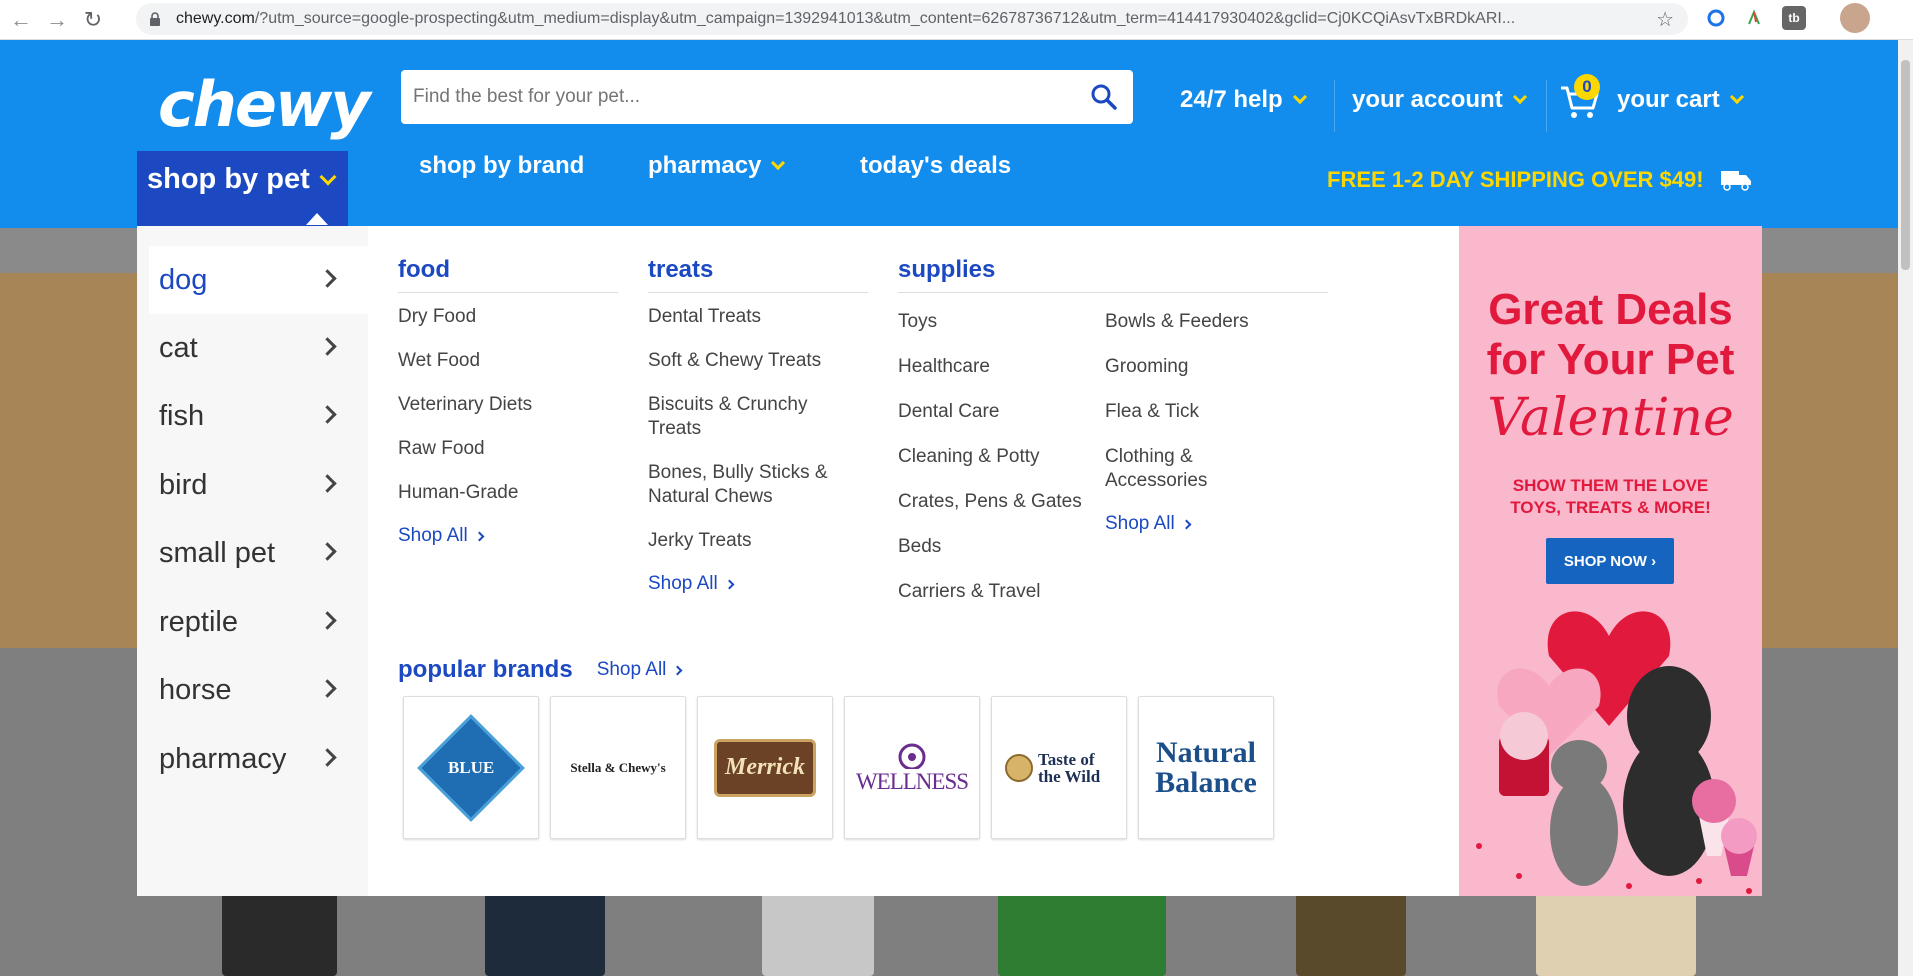  I want to click on back-arrow-icon: ←, so click(21, 20).